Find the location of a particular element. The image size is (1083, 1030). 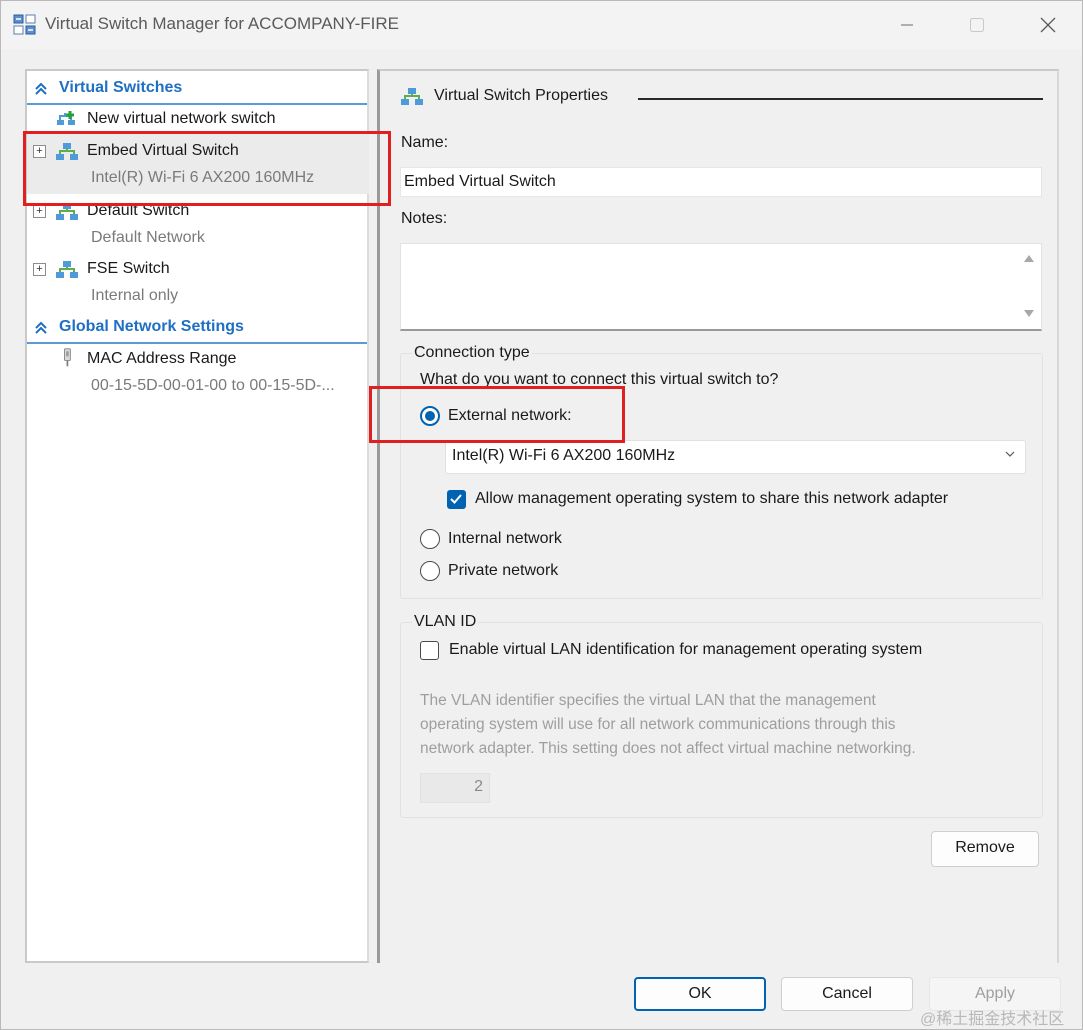

highlight-annotation-external is located at coordinates (497, 414).